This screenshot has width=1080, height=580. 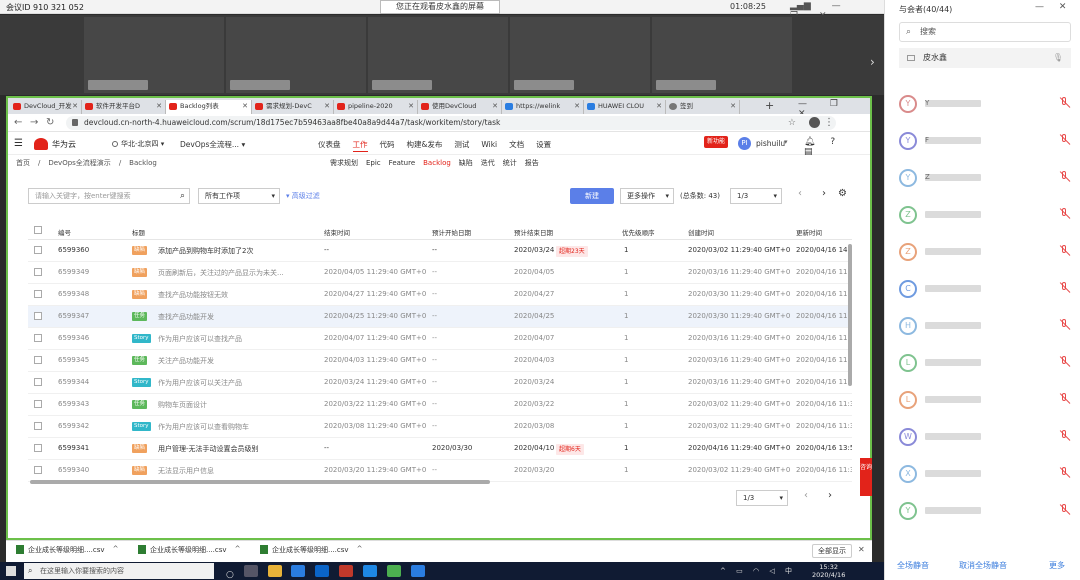 I want to click on gear-icon: ⚙, so click(x=842, y=193).